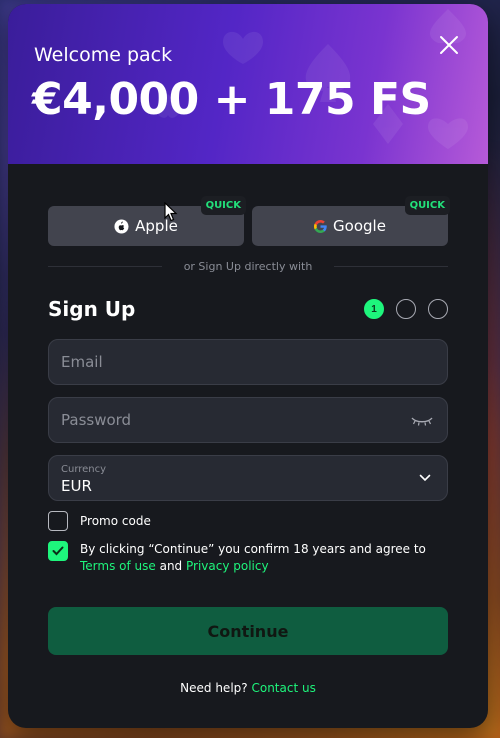  Describe the element at coordinates (374, 309) in the screenshot. I see `step-1: 1` at that location.